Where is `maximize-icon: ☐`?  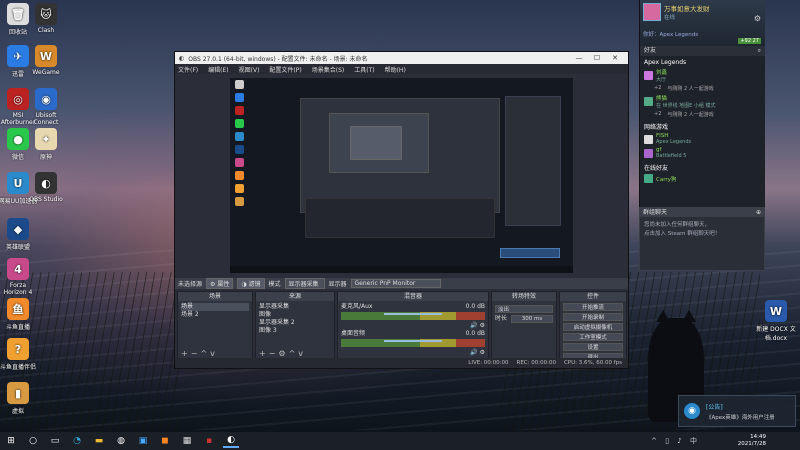 maximize-icon: ☐ is located at coordinates (597, 58).